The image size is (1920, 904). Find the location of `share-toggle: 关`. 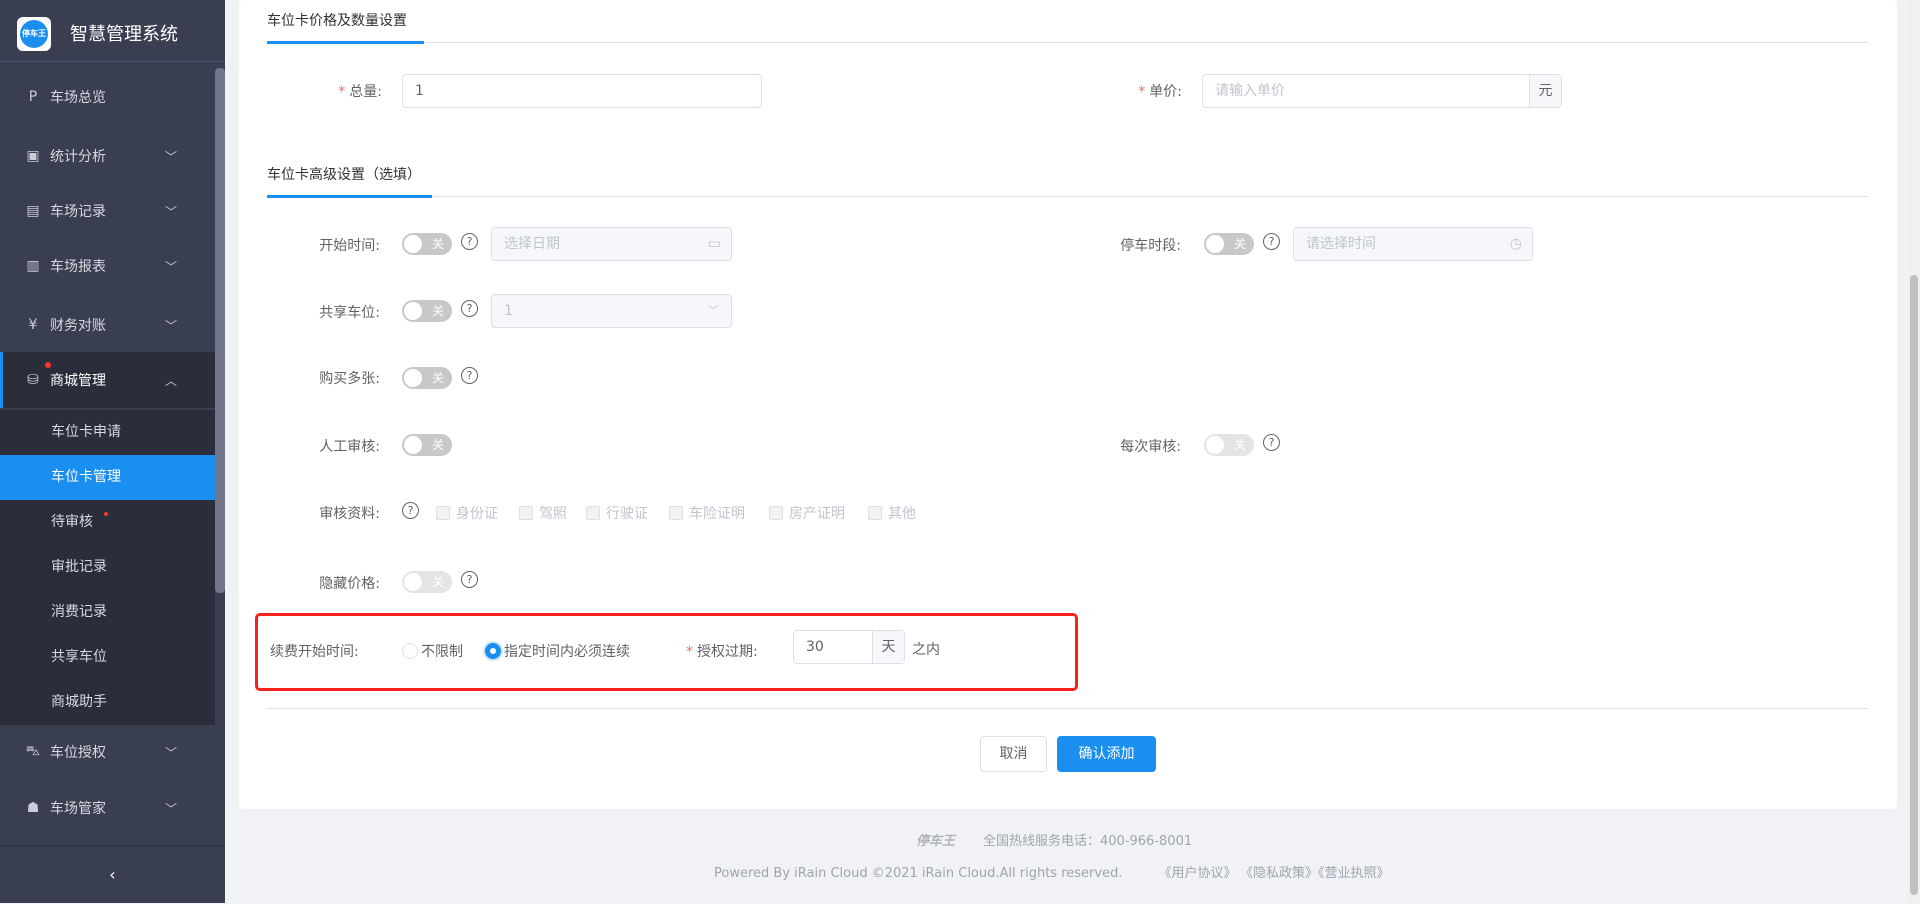

share-toggle: 关 is located at coordinates (427, 311).